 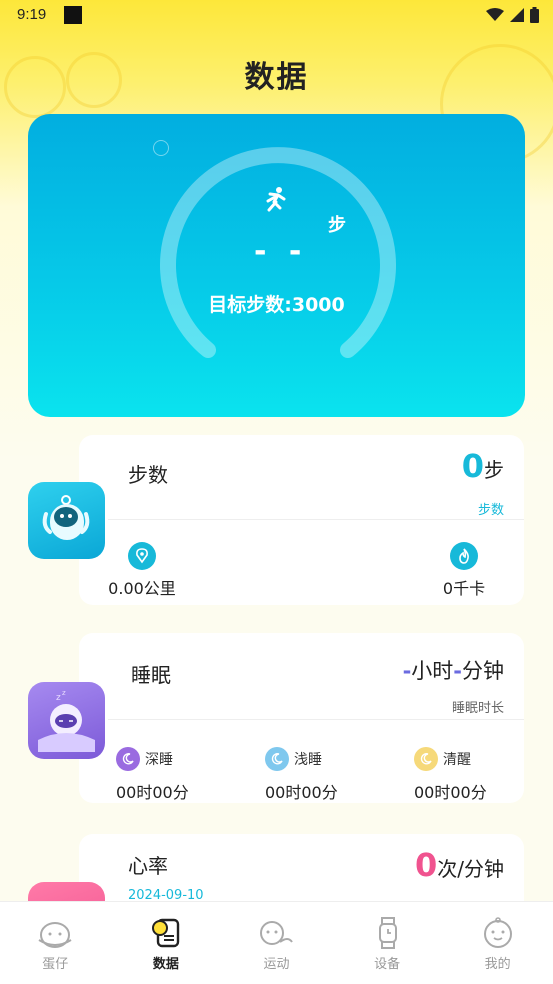 I want to click on nav-exercise-label: 运动, so click(x=276, y=964).